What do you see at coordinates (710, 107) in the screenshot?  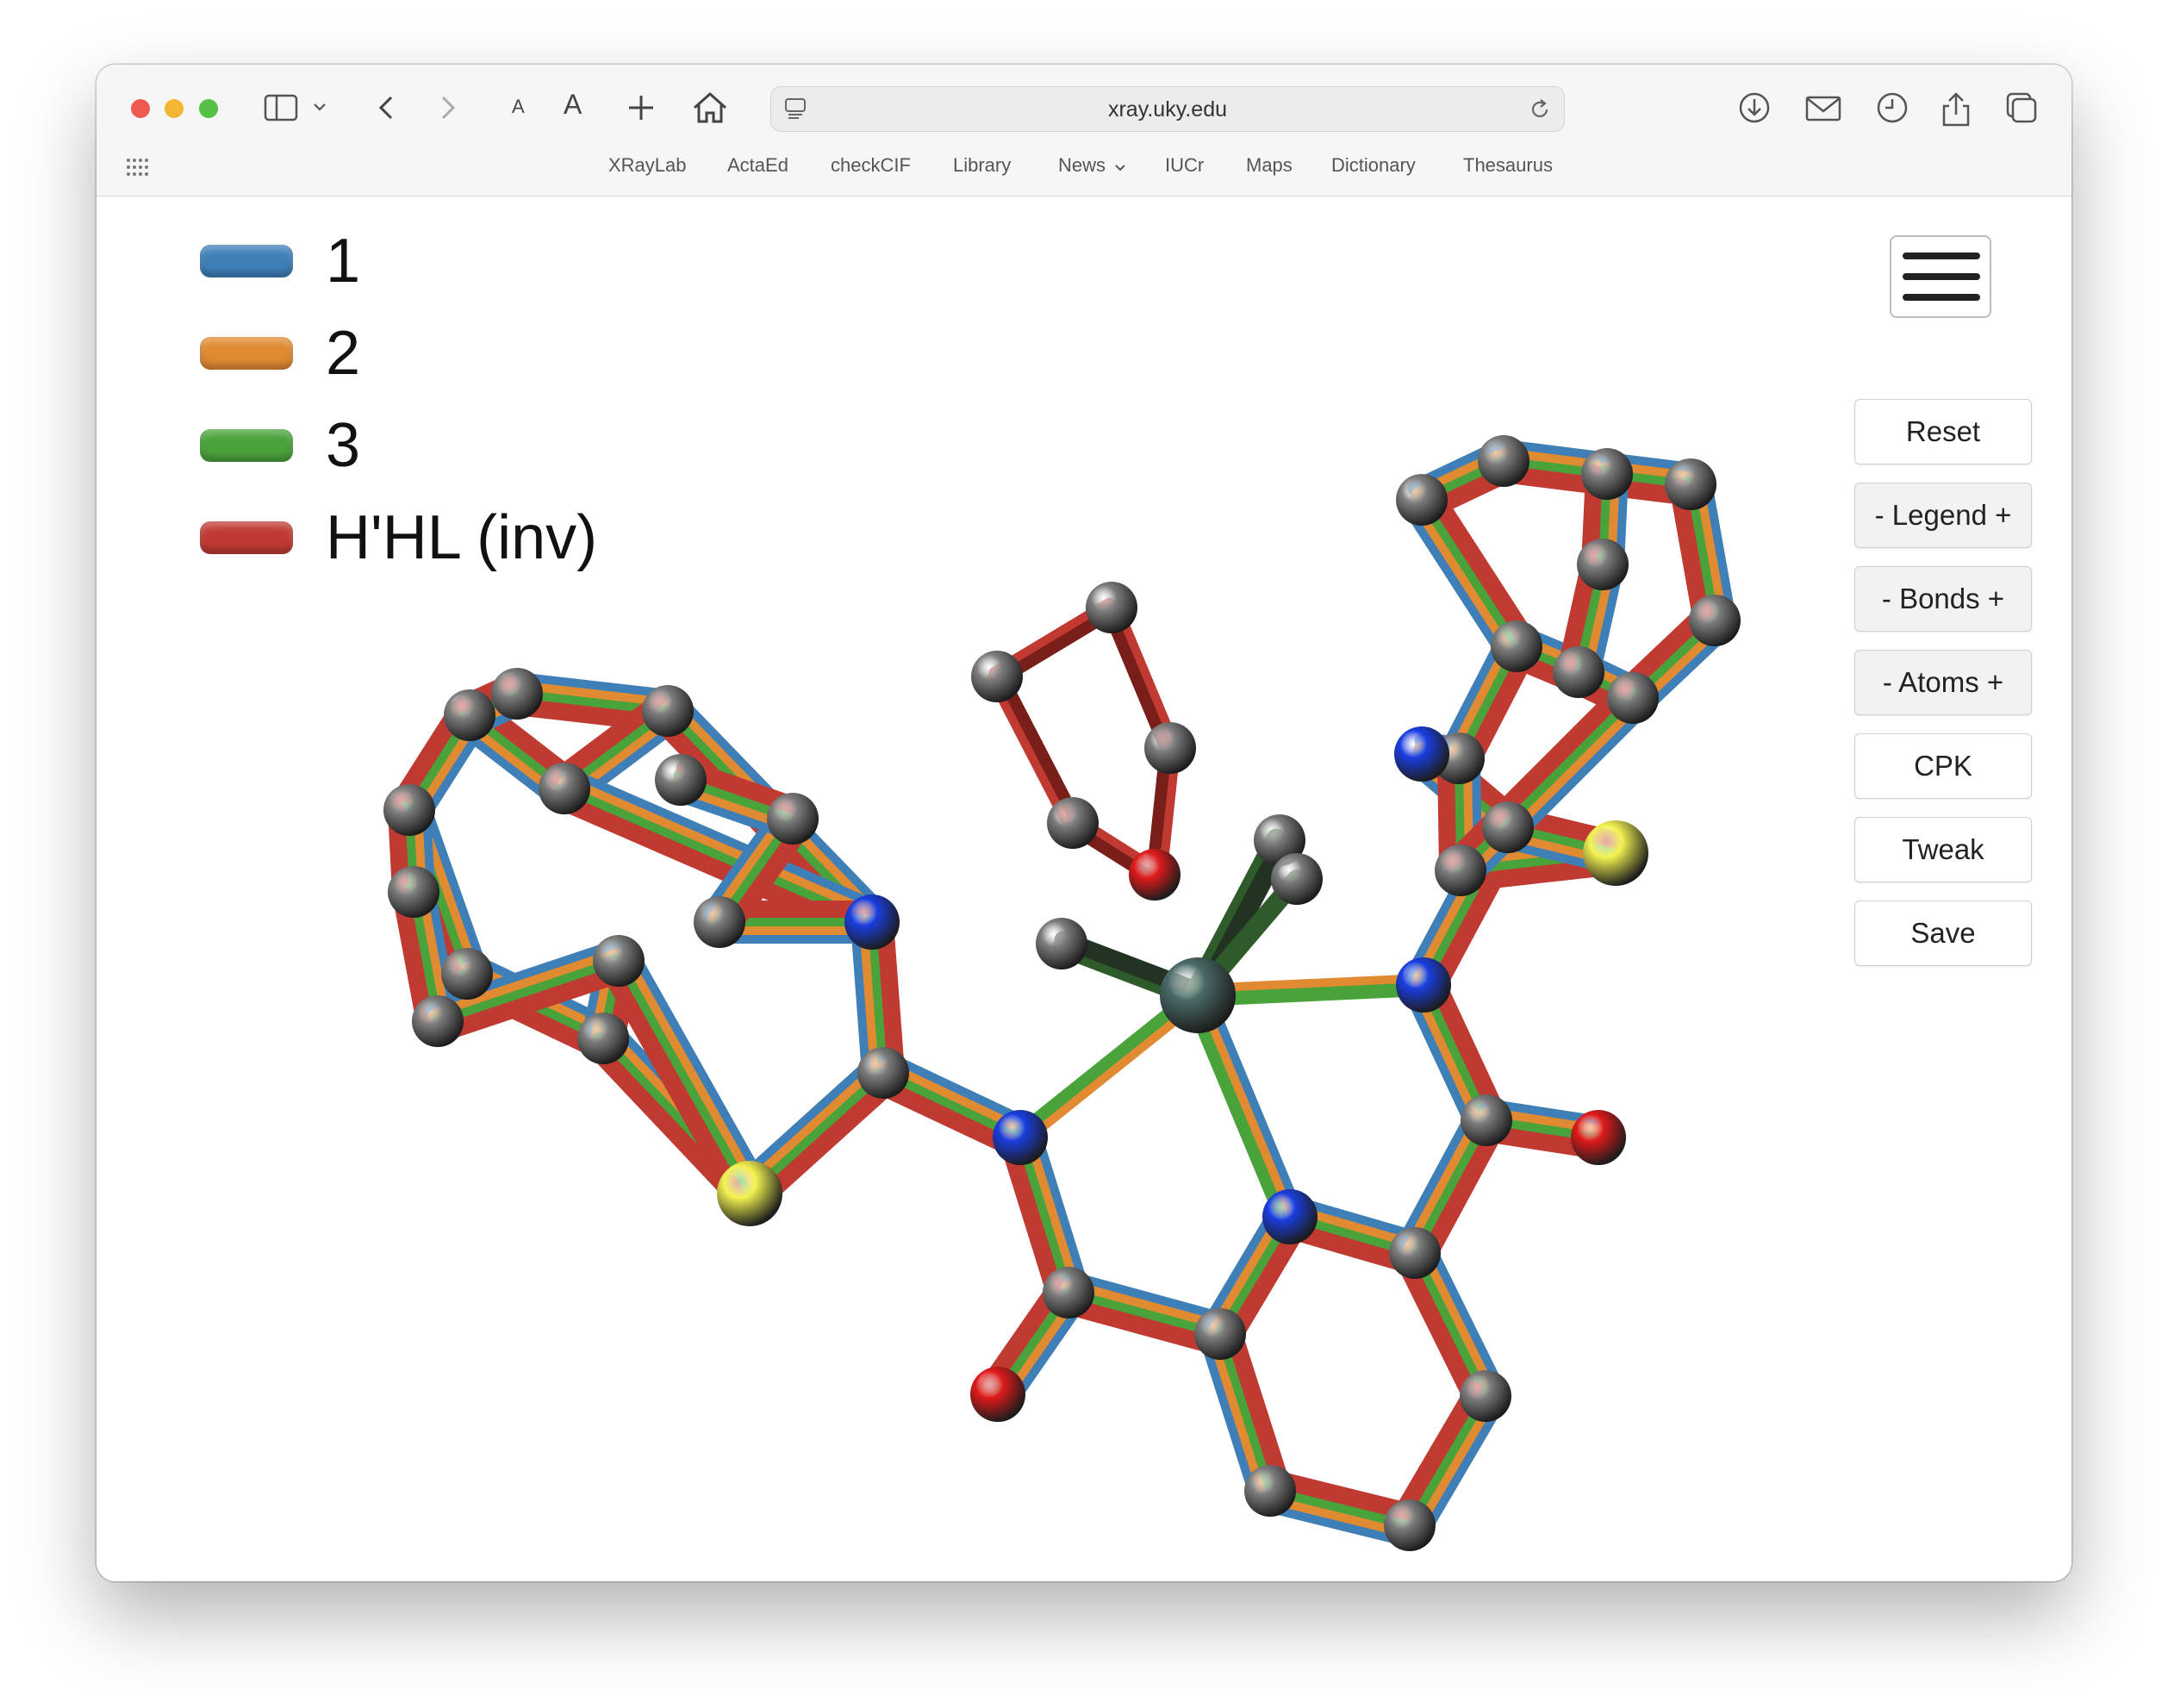 I see `home-icon` at bounding box center [710, 107].